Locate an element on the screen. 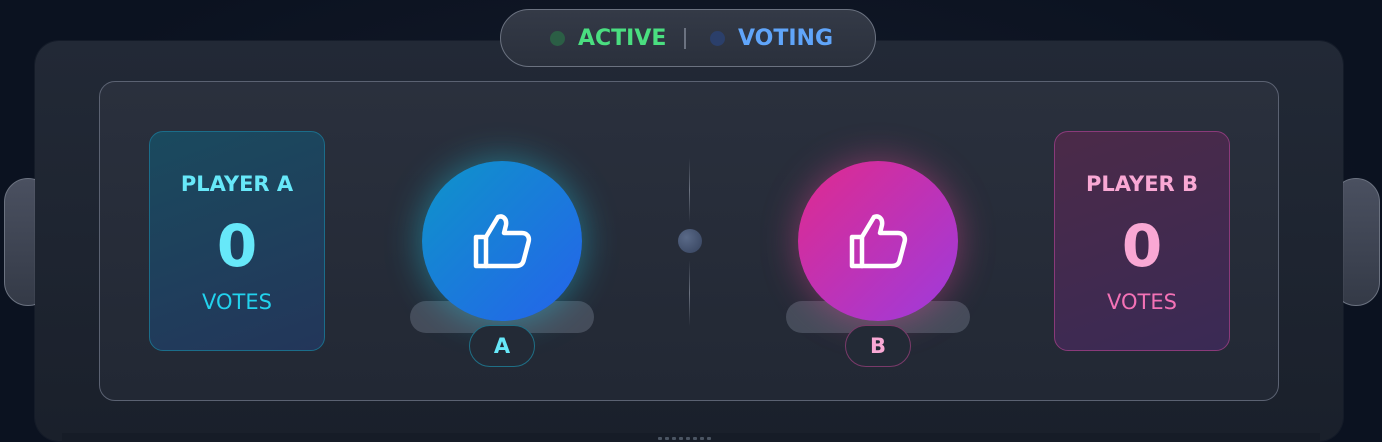  player-b-score-card: PLAYER B 0 VOTES is located at coordinates (1142, 241).